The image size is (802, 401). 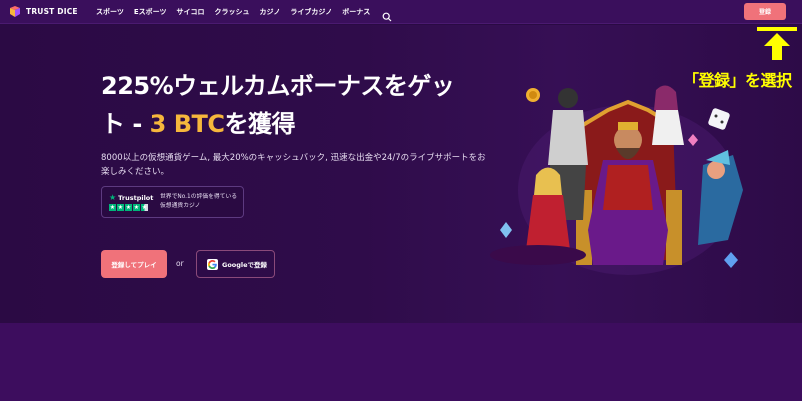 What do you see at coordinates (616, 180) in the screenshot?
I see `casino-characters-image` at bounding box center [616, 180].